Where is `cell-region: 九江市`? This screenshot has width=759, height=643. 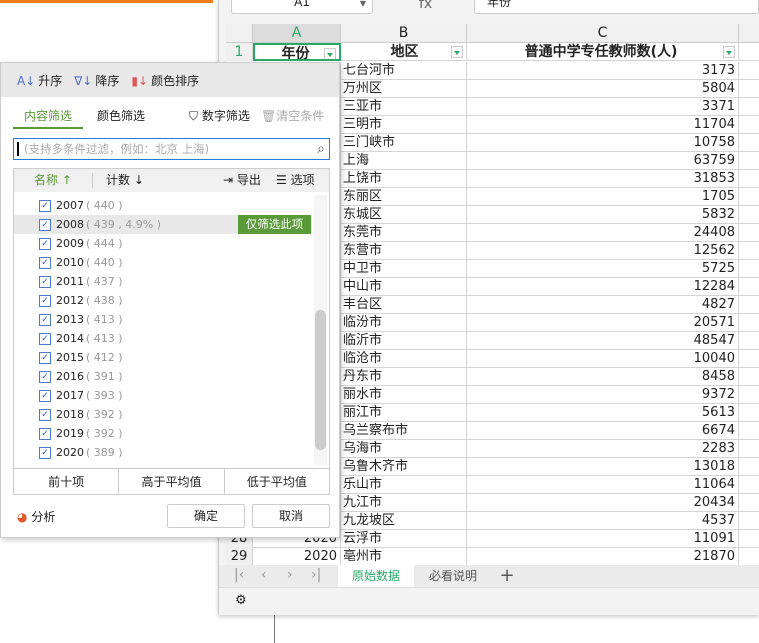 cell-region: 九江市 is located at coordinates (404, 503).